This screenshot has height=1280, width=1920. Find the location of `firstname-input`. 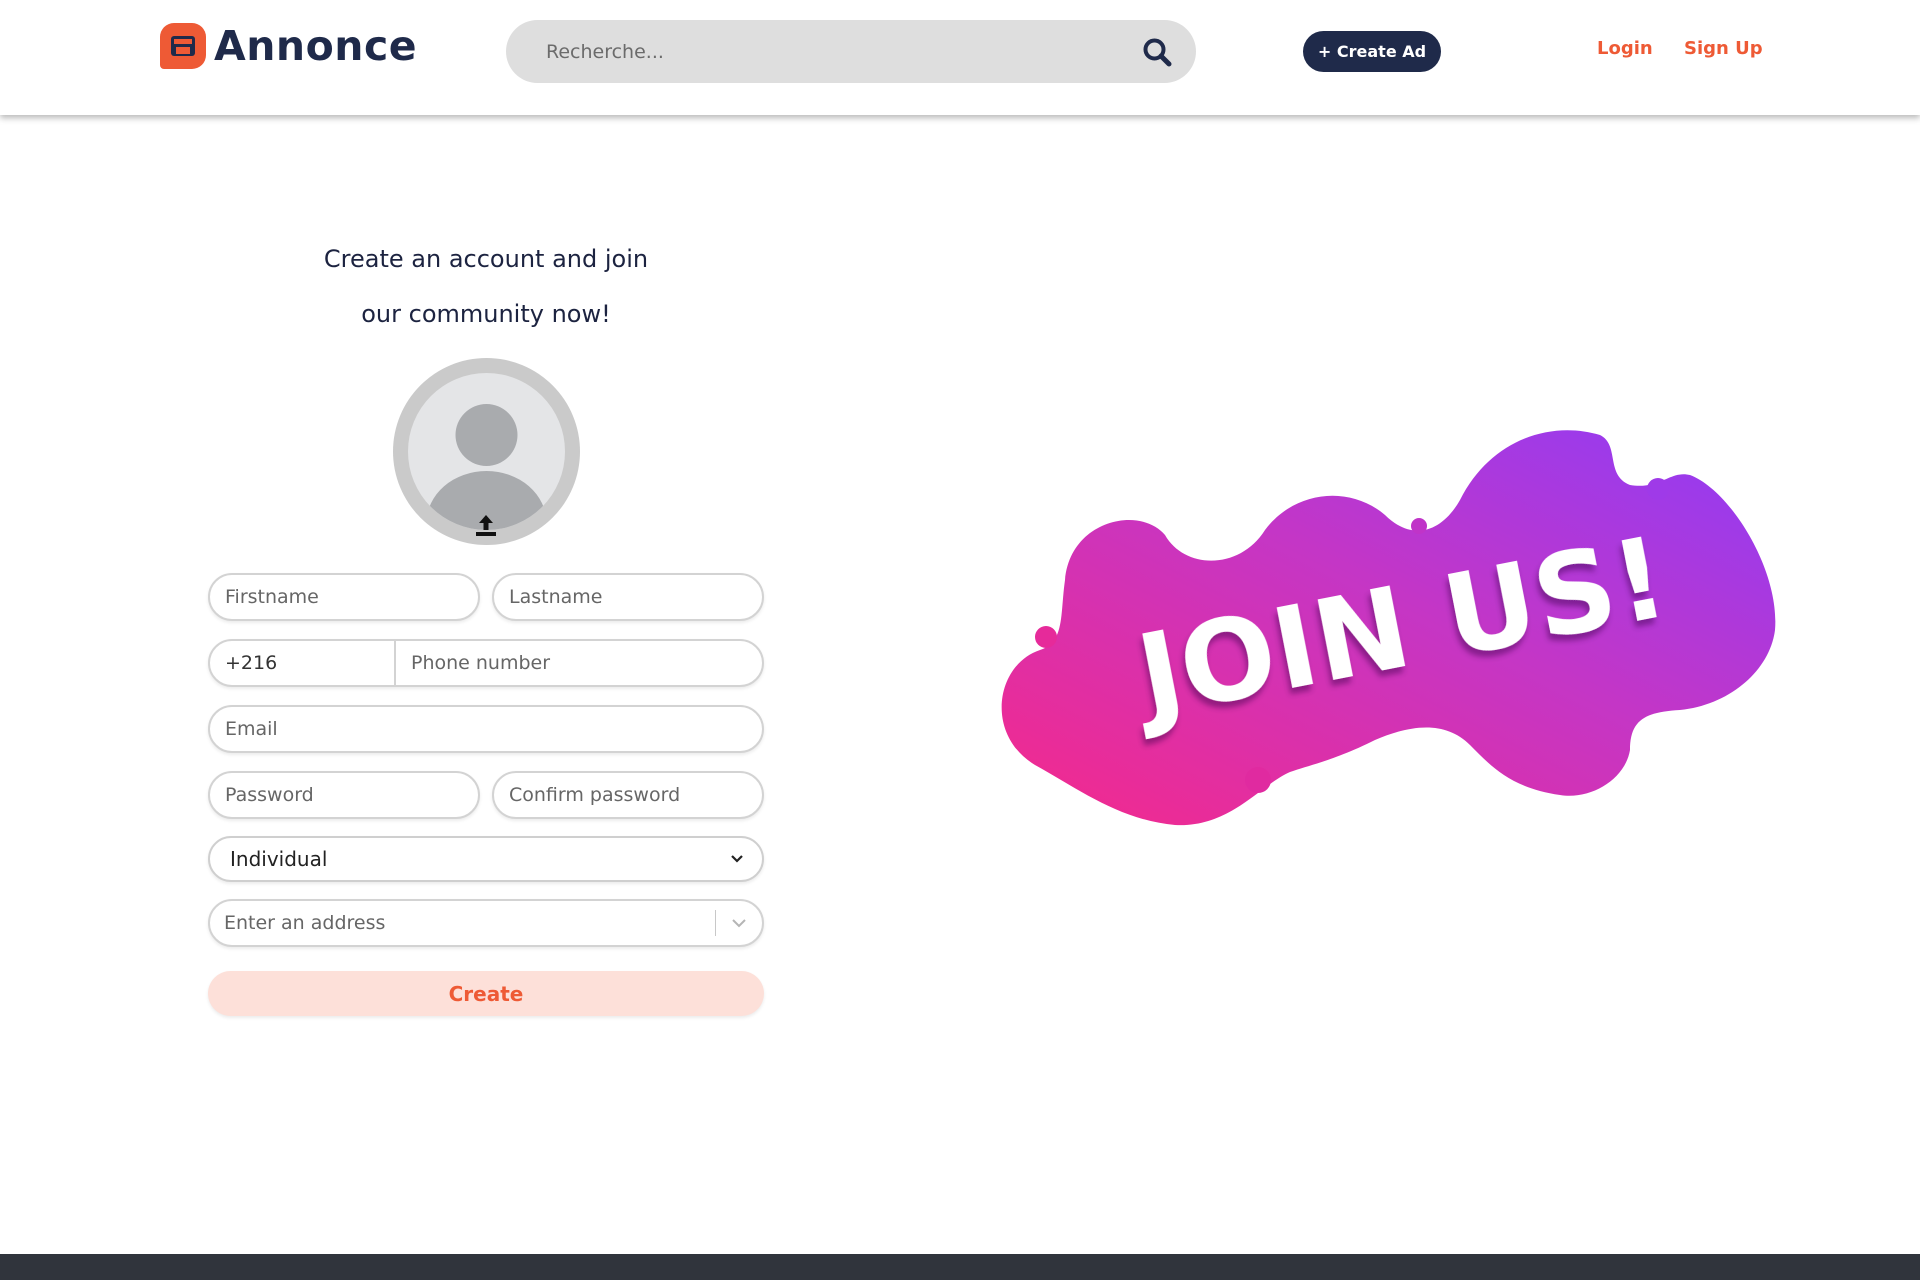

firstname-input is located at coordinates (344, 597).